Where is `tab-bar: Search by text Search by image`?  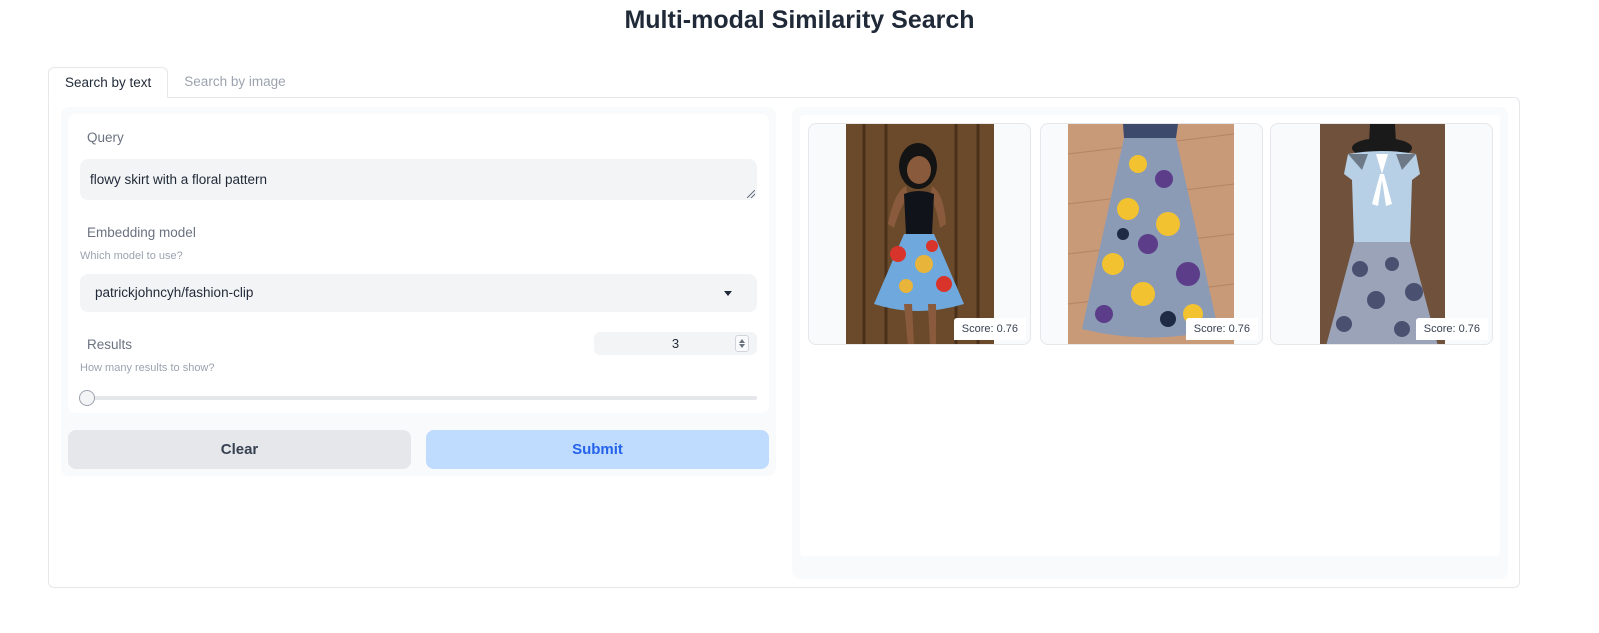
tab-bar: Search by text Search by image is located at coordinates (175, 82).